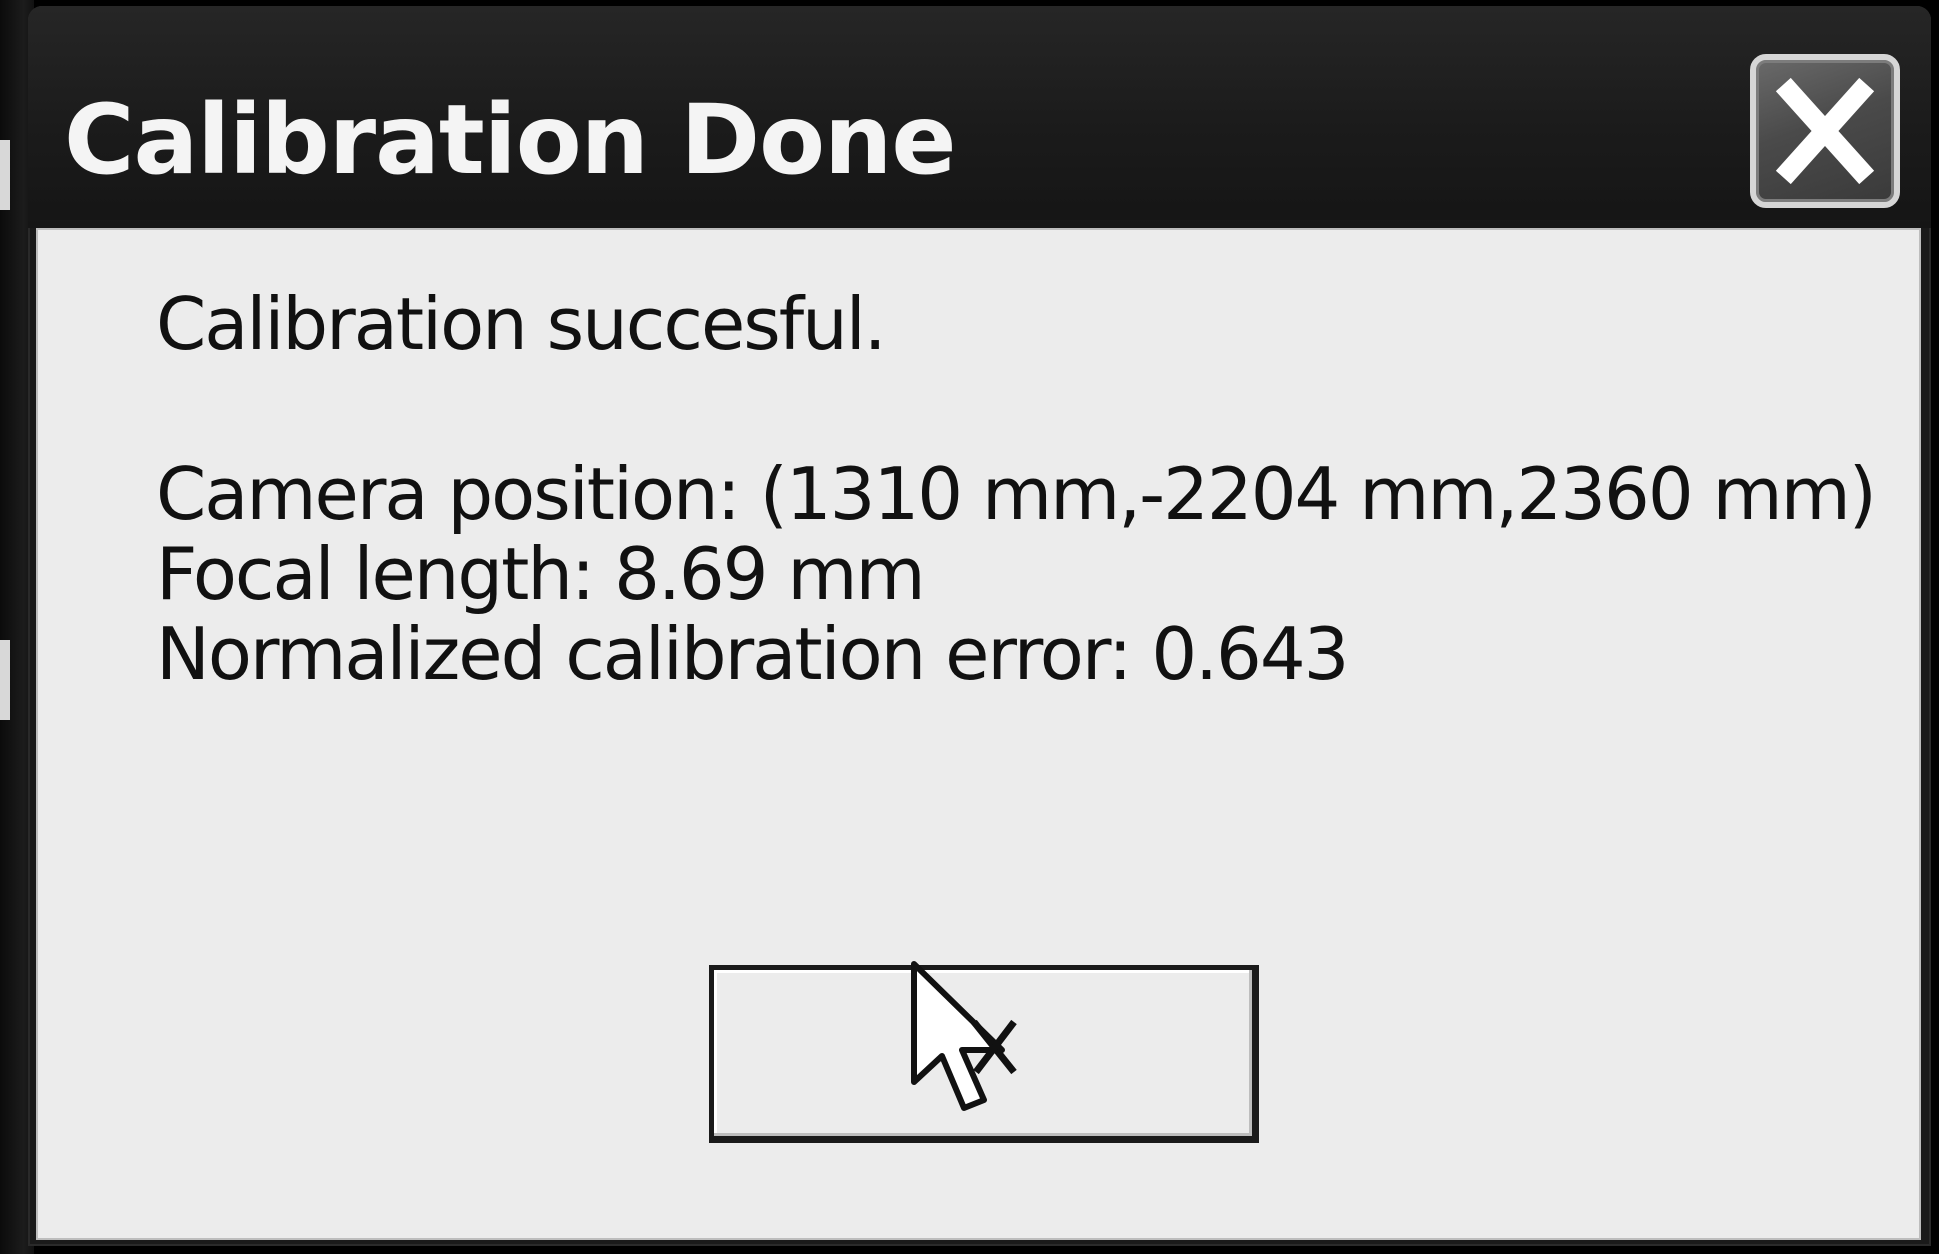  What do you see at coordinates (752, 654) in the screenshot?
I see `calibration-error-text: Normalized calibration error: 0.643` at bounding box center [752, 654].